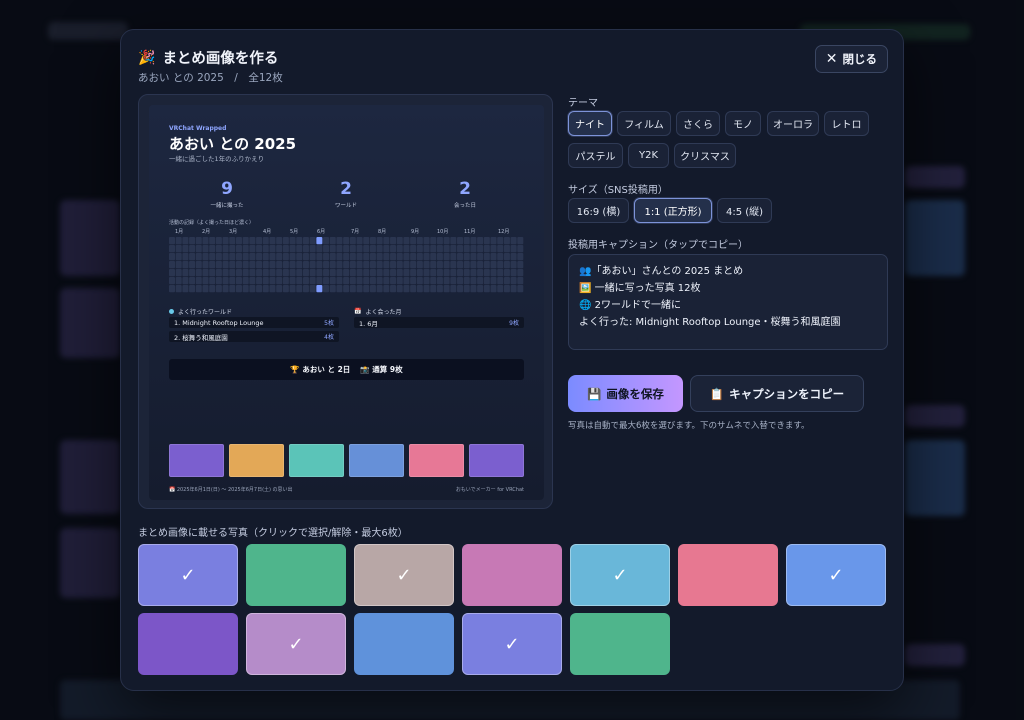 The width and height of the screenshot is (1024, 720). I want to click on save-image-button: 💾 画像を保存, so click(625, 393).